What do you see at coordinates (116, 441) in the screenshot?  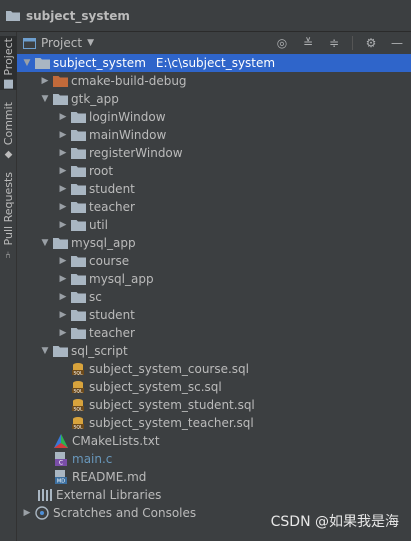 I see `item-label: CMakeLists.txt` at bounding box center [116, 441].